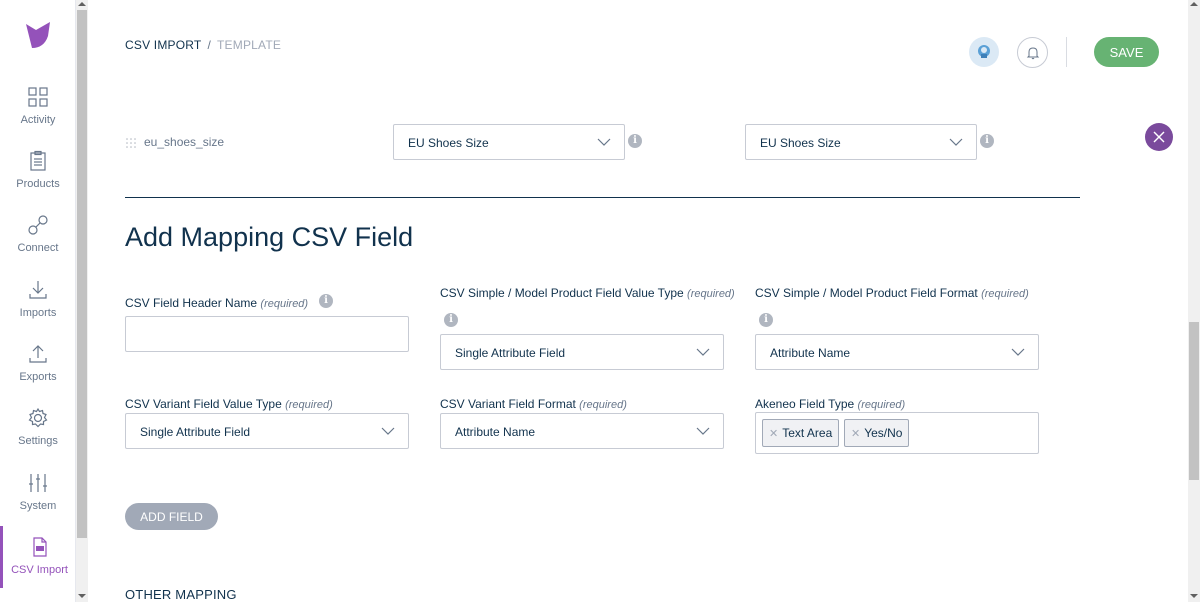 The width and height of the screenshot is (1200, 602). I want to click on sidebar-item-csv-import: CSV Import, so click(38, 557).